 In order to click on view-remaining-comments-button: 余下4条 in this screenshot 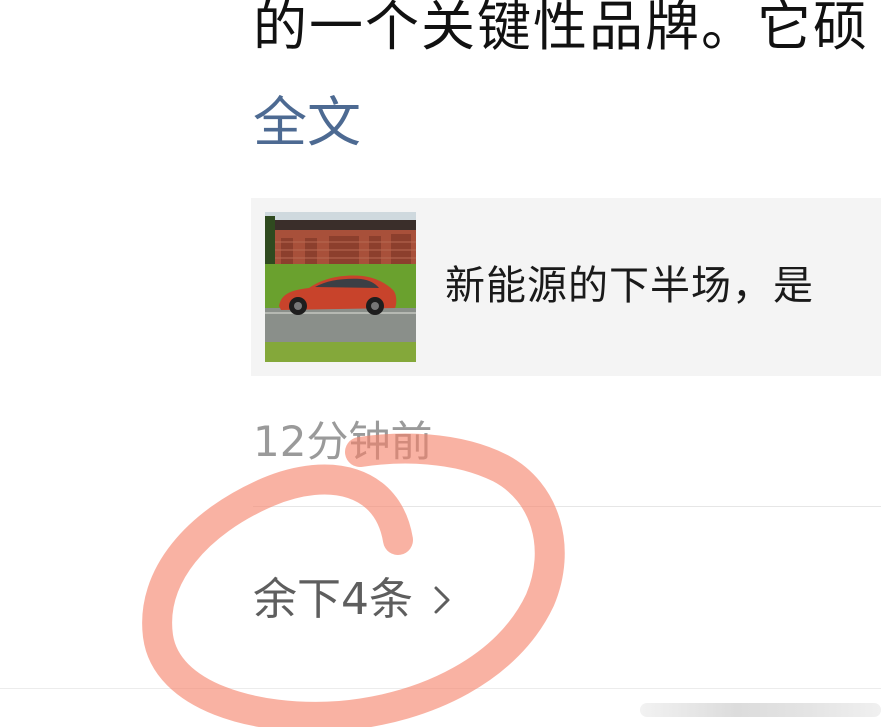, I will do `click(353, 600)`.